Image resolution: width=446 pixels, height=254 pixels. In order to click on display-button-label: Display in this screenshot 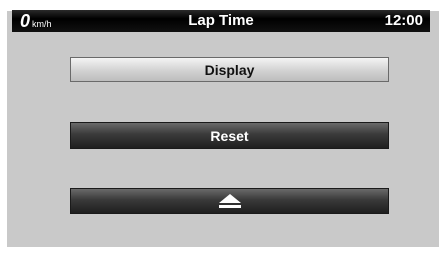, I will do `click(229, 69)`.